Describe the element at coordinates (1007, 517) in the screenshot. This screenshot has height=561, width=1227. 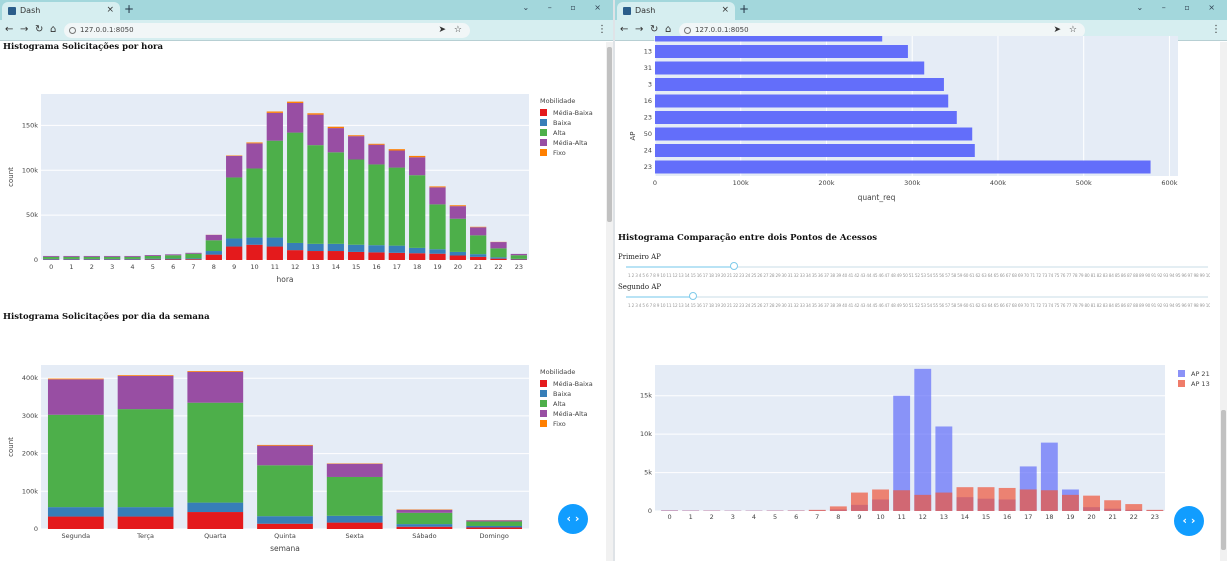
I see `x-tick-label: 16` at that location.